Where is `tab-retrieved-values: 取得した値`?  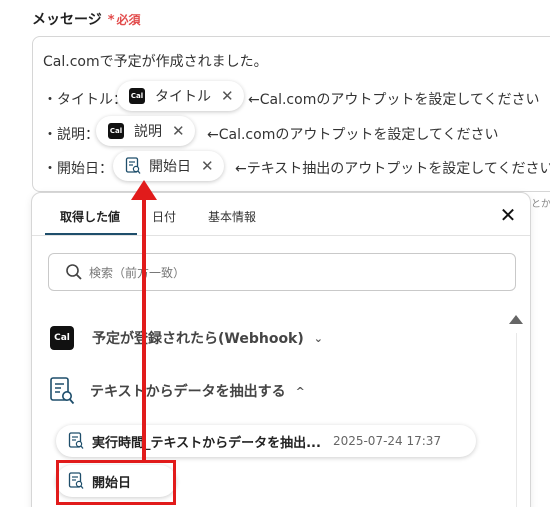
tab-retrieved-values: 取得した値 is located at coordinates (90, 216).